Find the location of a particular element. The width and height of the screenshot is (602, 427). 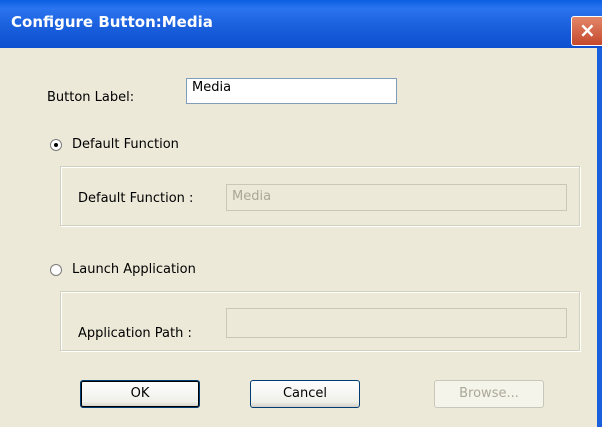

default-function-radio-label: Default Function is located at coordinates (125, 144).